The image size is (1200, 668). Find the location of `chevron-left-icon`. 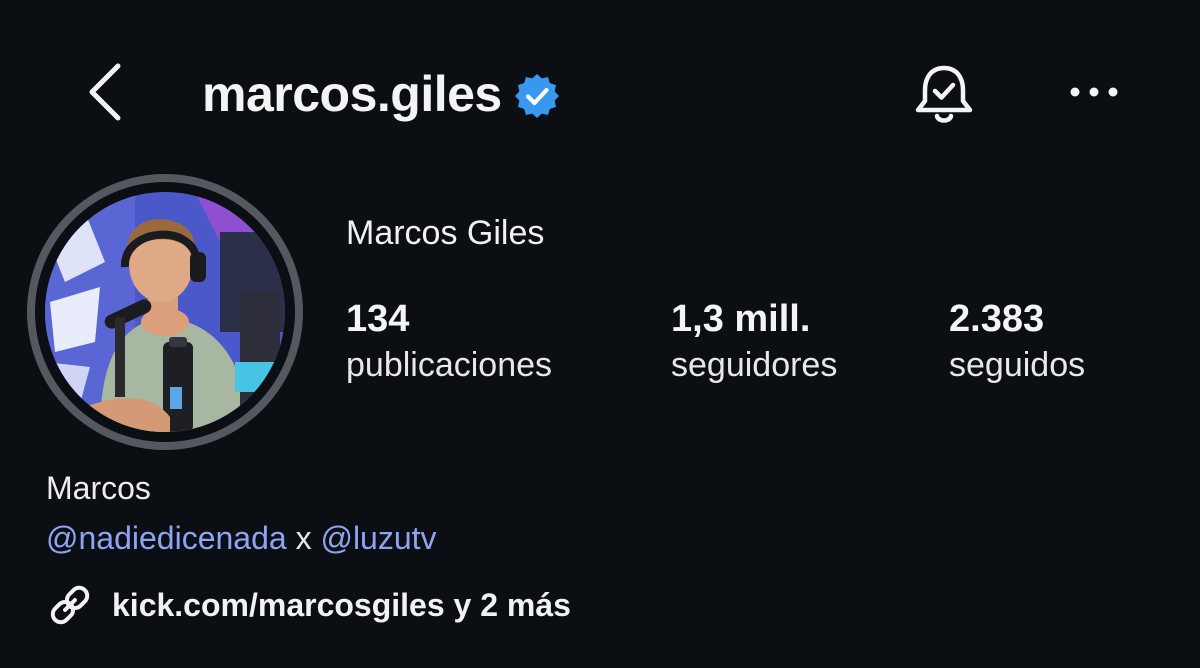

chevron-left-icon is located at coordinates (105, 92).